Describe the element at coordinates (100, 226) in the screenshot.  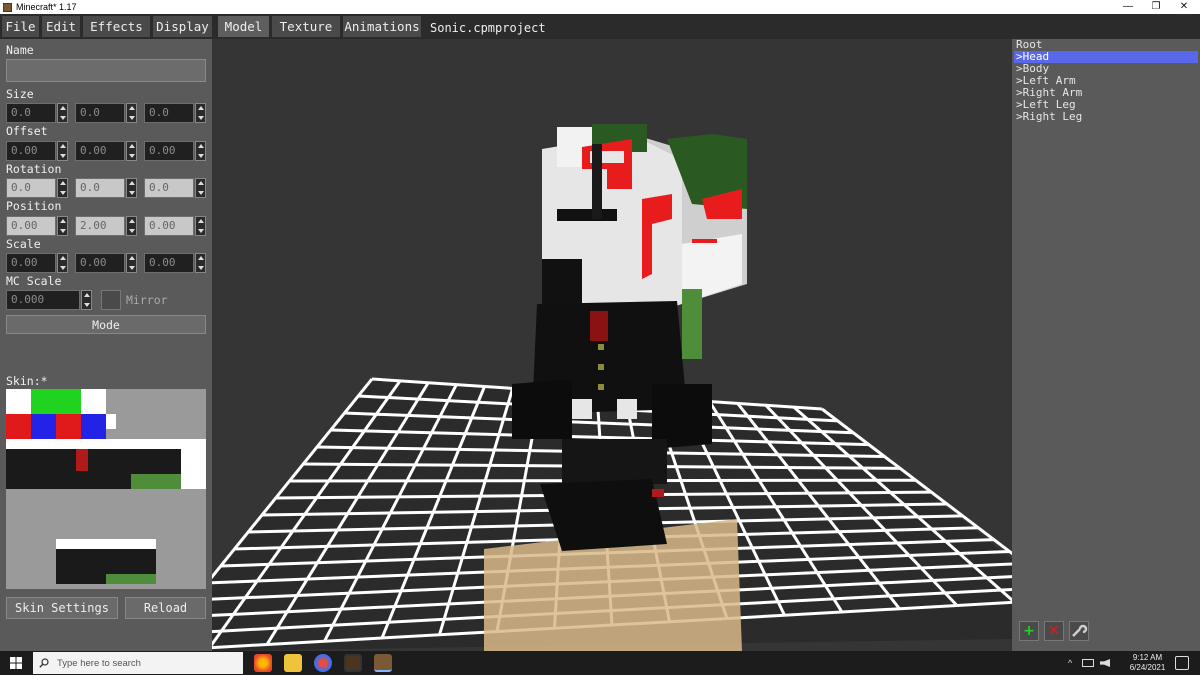
I see `position-y-field: 2.00` at that location.